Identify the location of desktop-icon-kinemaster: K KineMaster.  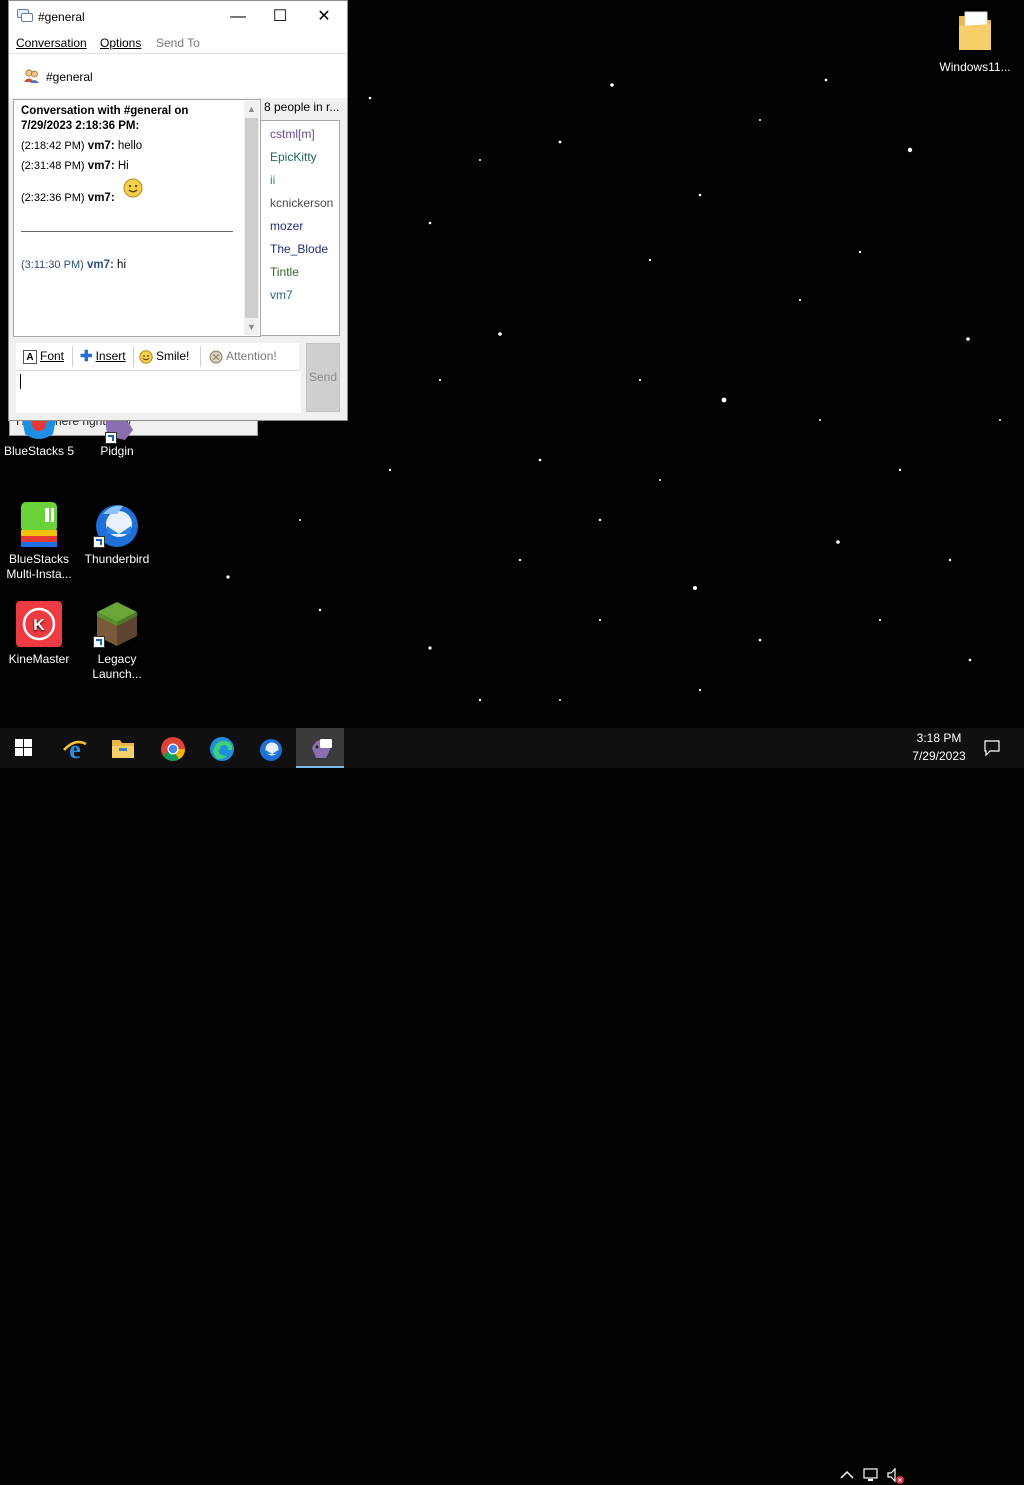
(39, 633).